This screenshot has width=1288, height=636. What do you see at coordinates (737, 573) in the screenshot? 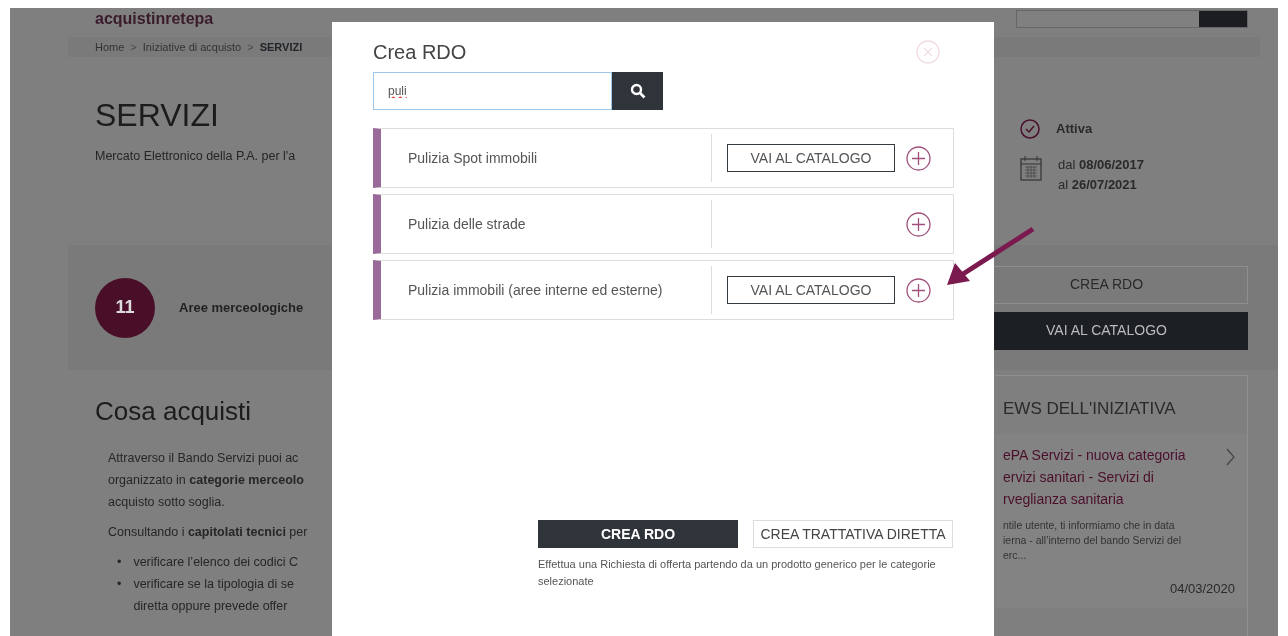
I see `help-text: Effettua una Richiesta di offerta partendo da un prodotto generico per le categorie selezionate` at bounding box center [737, 573].